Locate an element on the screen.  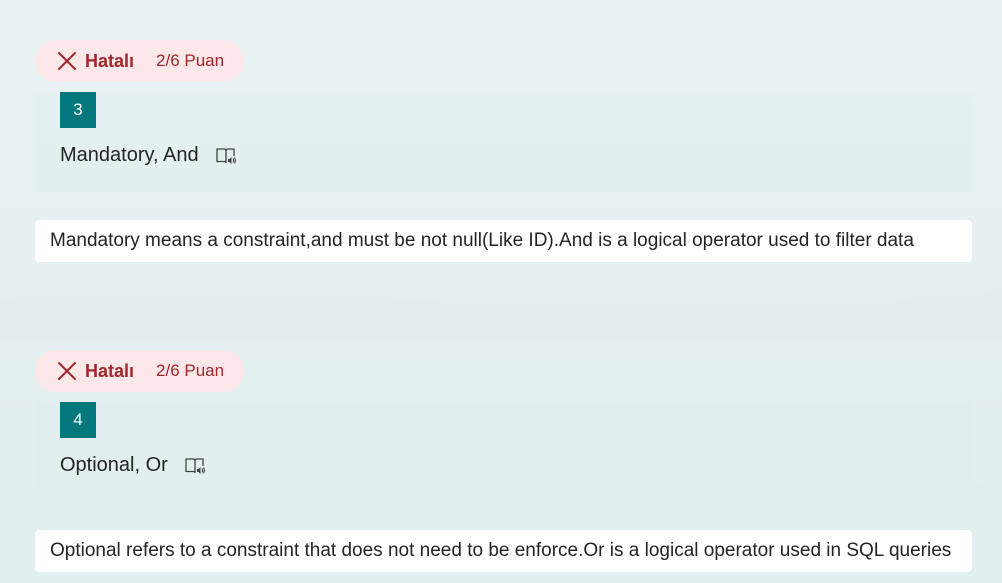
question-number-badge: 4 is located at coordinates (78, 420).